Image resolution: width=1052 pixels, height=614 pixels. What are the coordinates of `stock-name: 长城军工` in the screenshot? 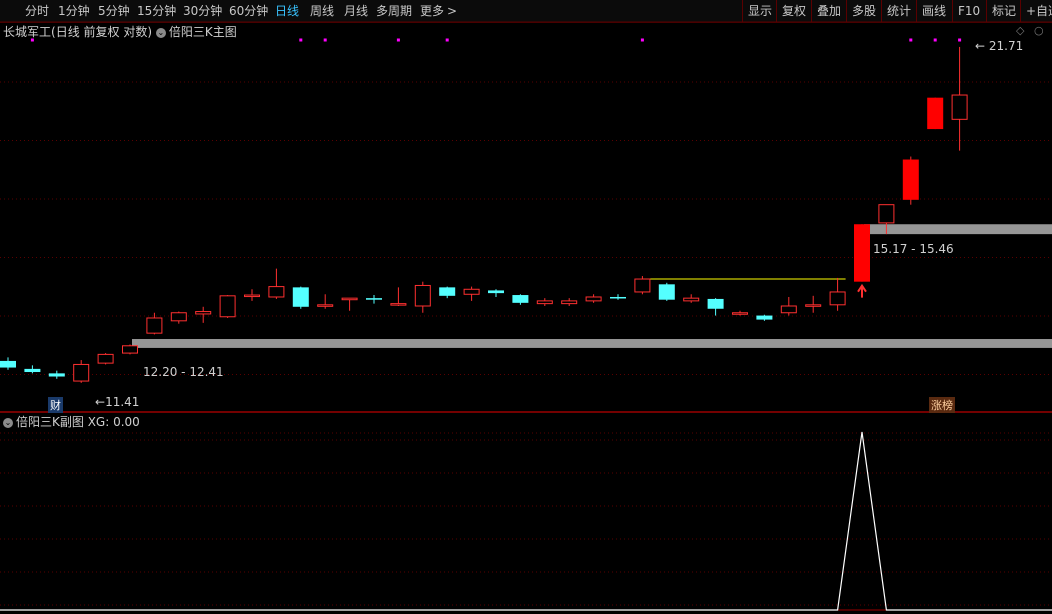 It's located at (27, 32).